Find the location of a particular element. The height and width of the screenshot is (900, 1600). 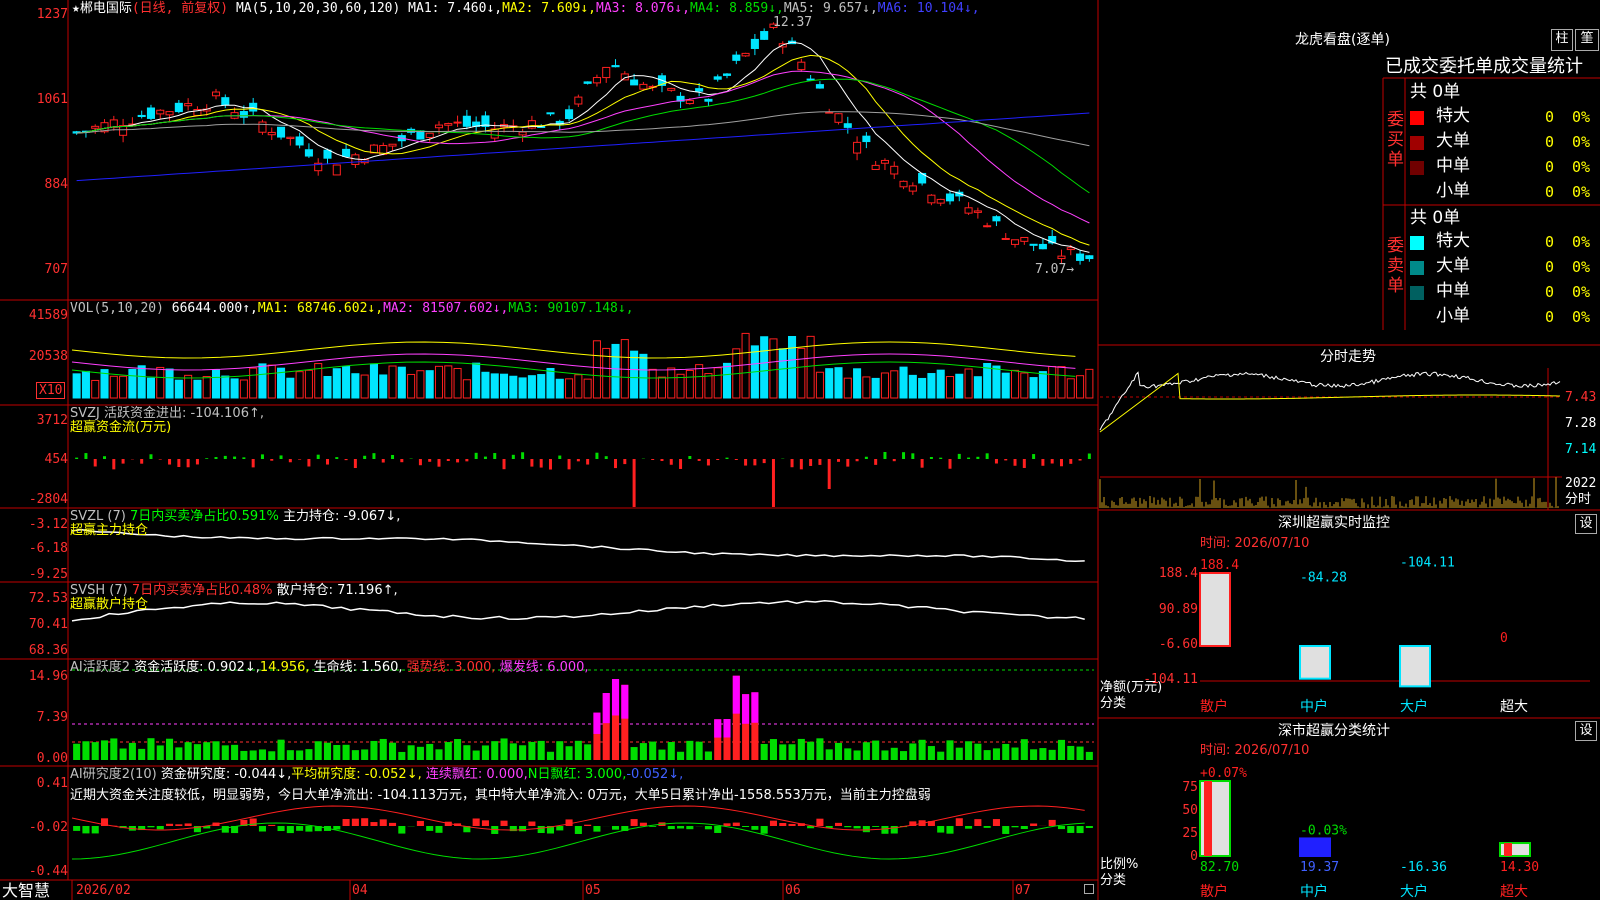

classify-bar-value: 19.37 is located at coordinates (1319, 867).